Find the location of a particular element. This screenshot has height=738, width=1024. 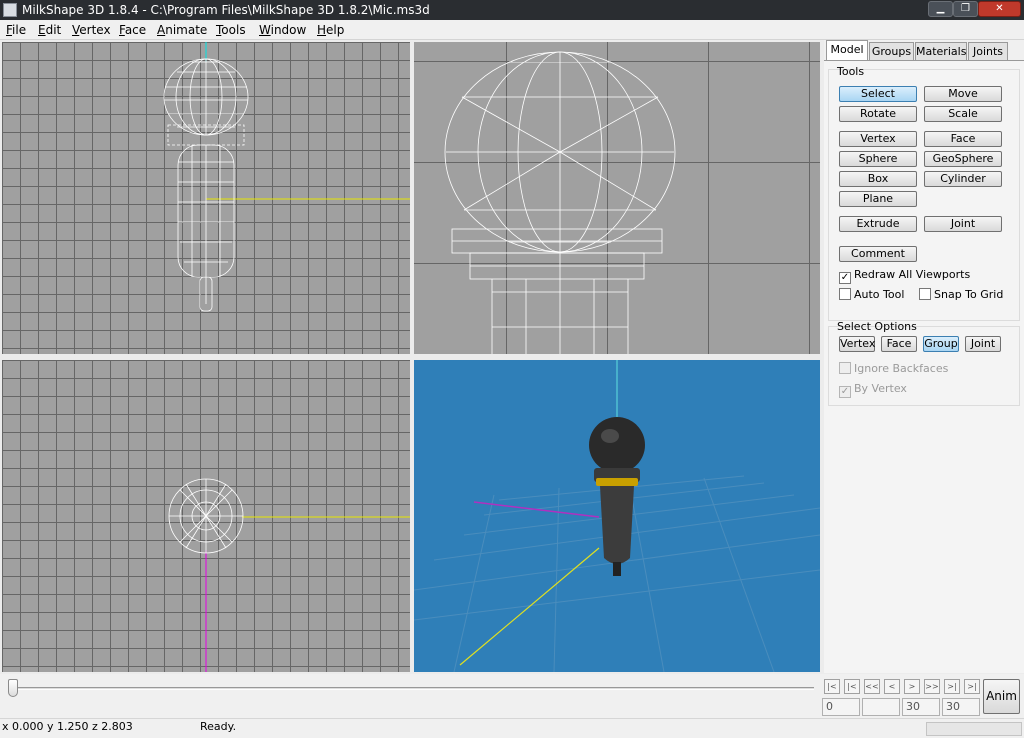

status-progress-area is located at coordinates (974, 729).